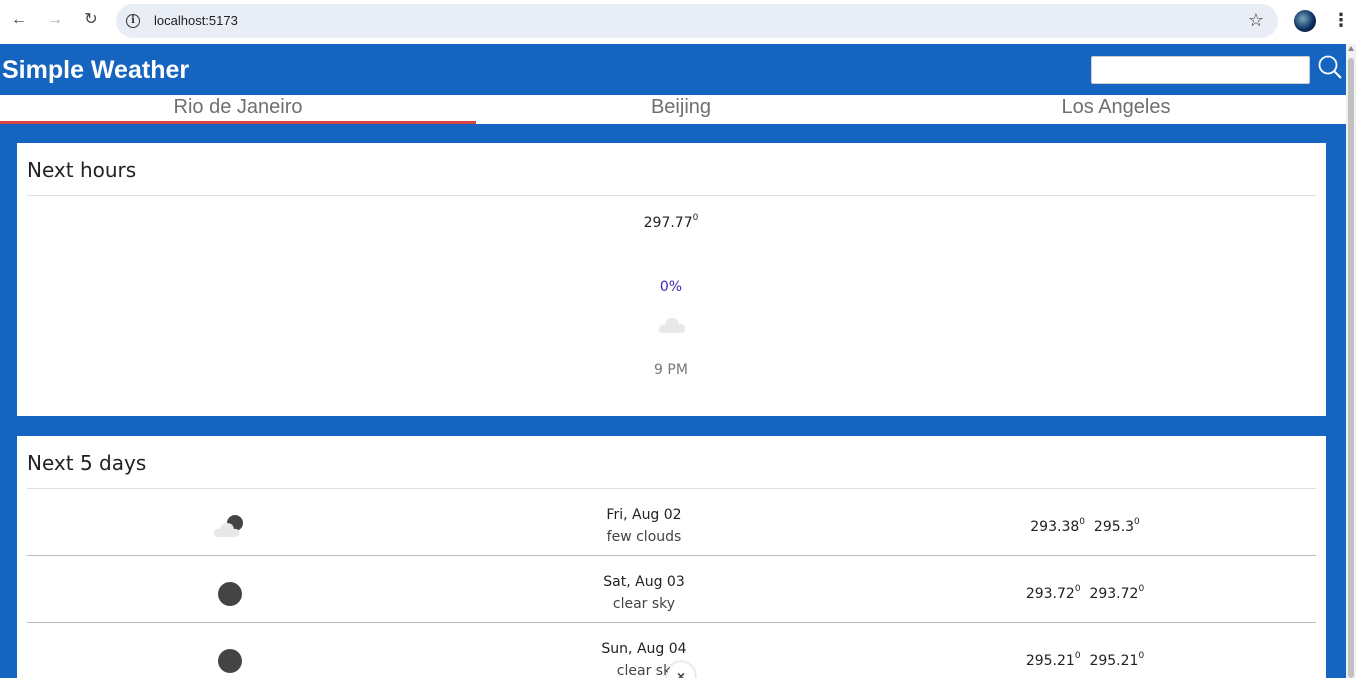  Describe the element at coordinates (1351, 48) in the screenshot. I see `scroll-up-arrow-icon` at that location.